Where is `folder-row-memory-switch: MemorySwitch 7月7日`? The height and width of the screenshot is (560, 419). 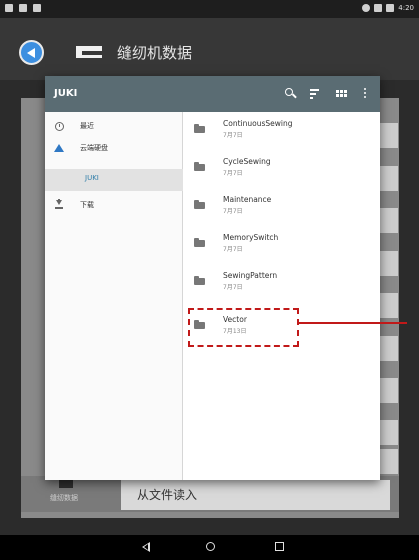 folder-row-memory-switch: MemorySwitch 7月7日 is located at coordinates (281, 245).